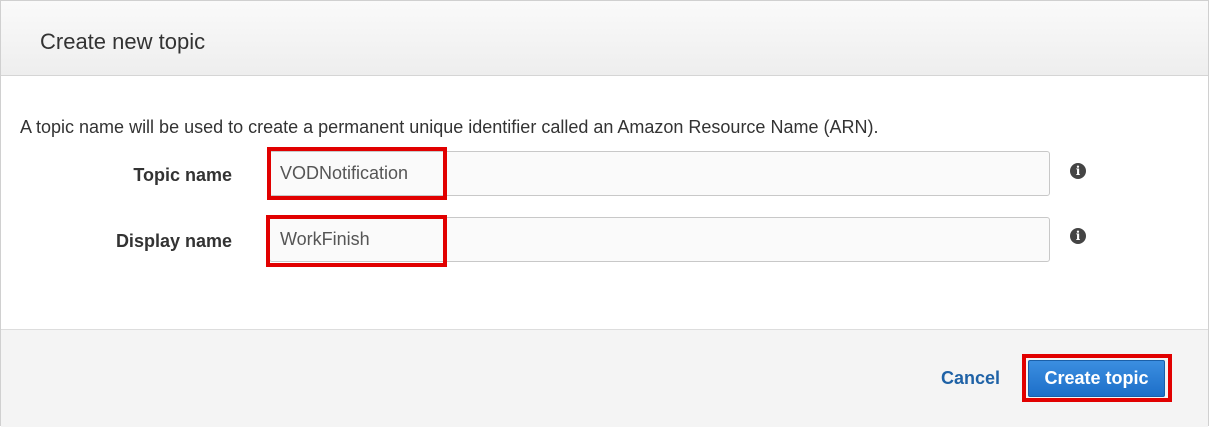 This screenshot has height=427, width=1210. I want to click on display-name-input, so click(659, 239).